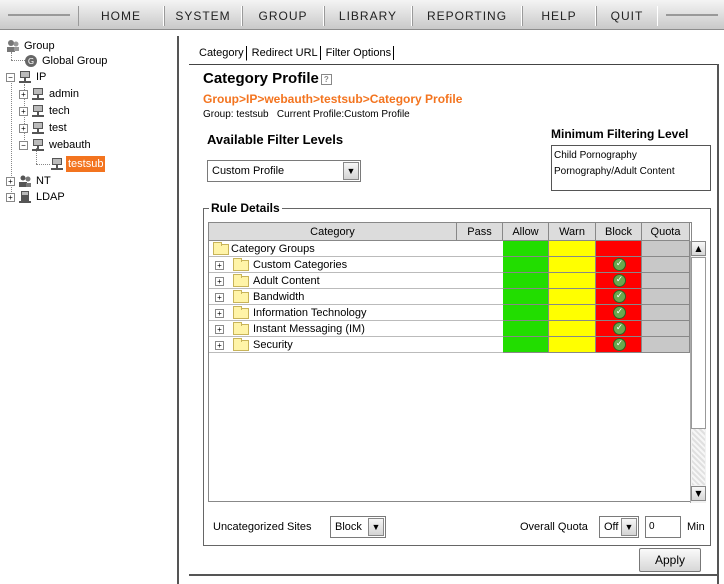  What do you see at coordinates (449, 329) in the screenshot?
I see `category-row: + Instant Messaging (IM) ✓` at bounding box center [449, 329].